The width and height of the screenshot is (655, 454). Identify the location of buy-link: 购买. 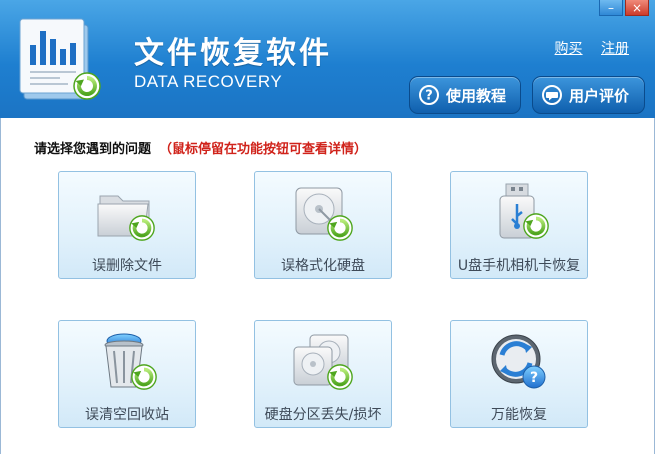
(569, 49).